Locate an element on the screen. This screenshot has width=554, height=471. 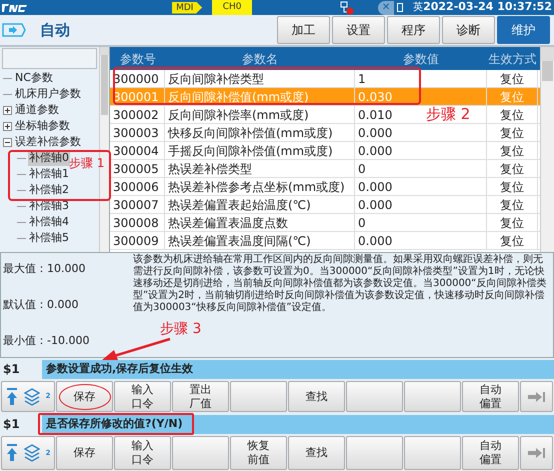
table-cell: 300003 is located at coordinates (137, 132).